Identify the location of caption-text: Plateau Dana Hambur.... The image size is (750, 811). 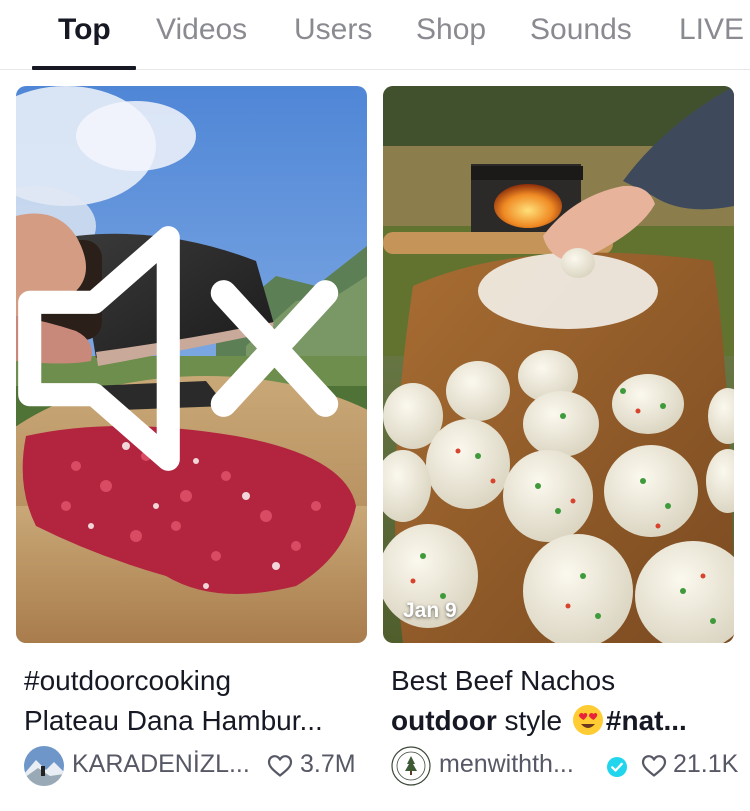
(173, 720).